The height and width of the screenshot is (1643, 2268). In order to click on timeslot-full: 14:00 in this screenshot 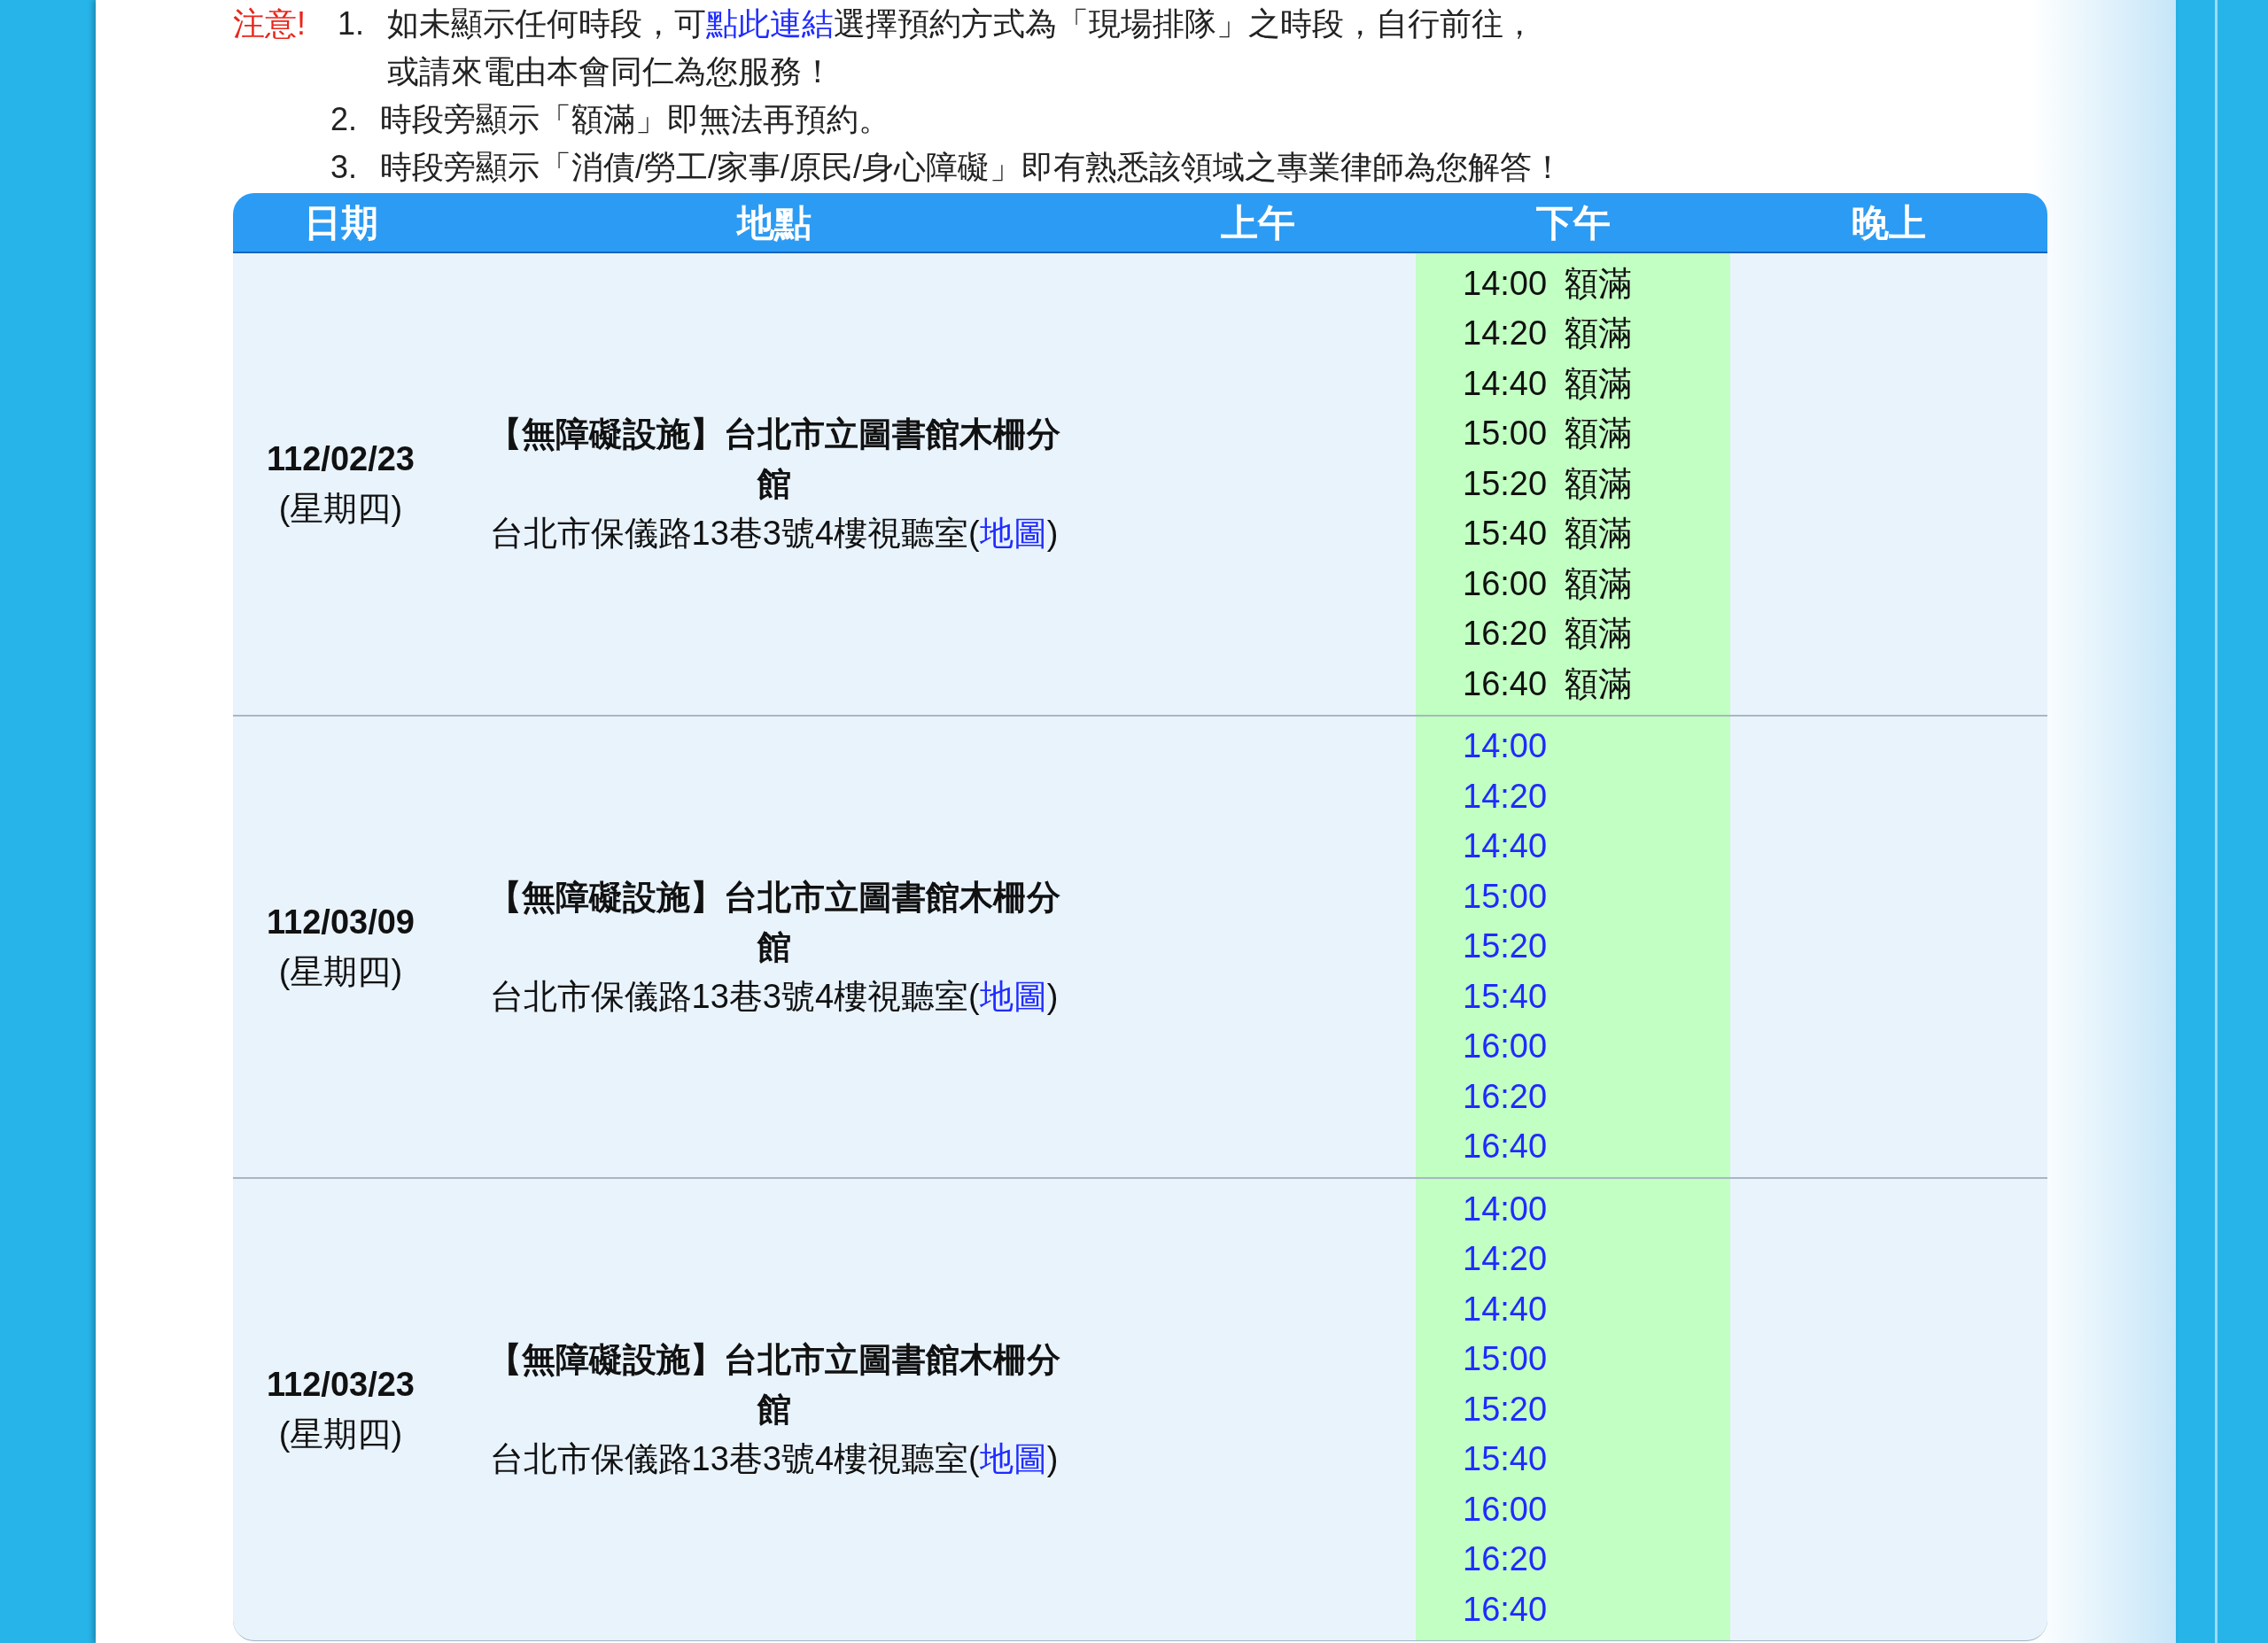, I will do `click(1505, 283)`.